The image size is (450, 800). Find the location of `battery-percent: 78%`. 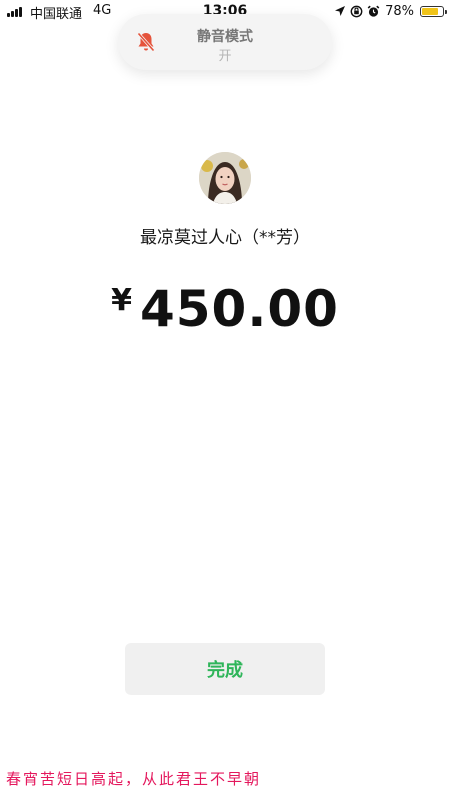

battery-percent: 78% is located at coordinates (399, 11).